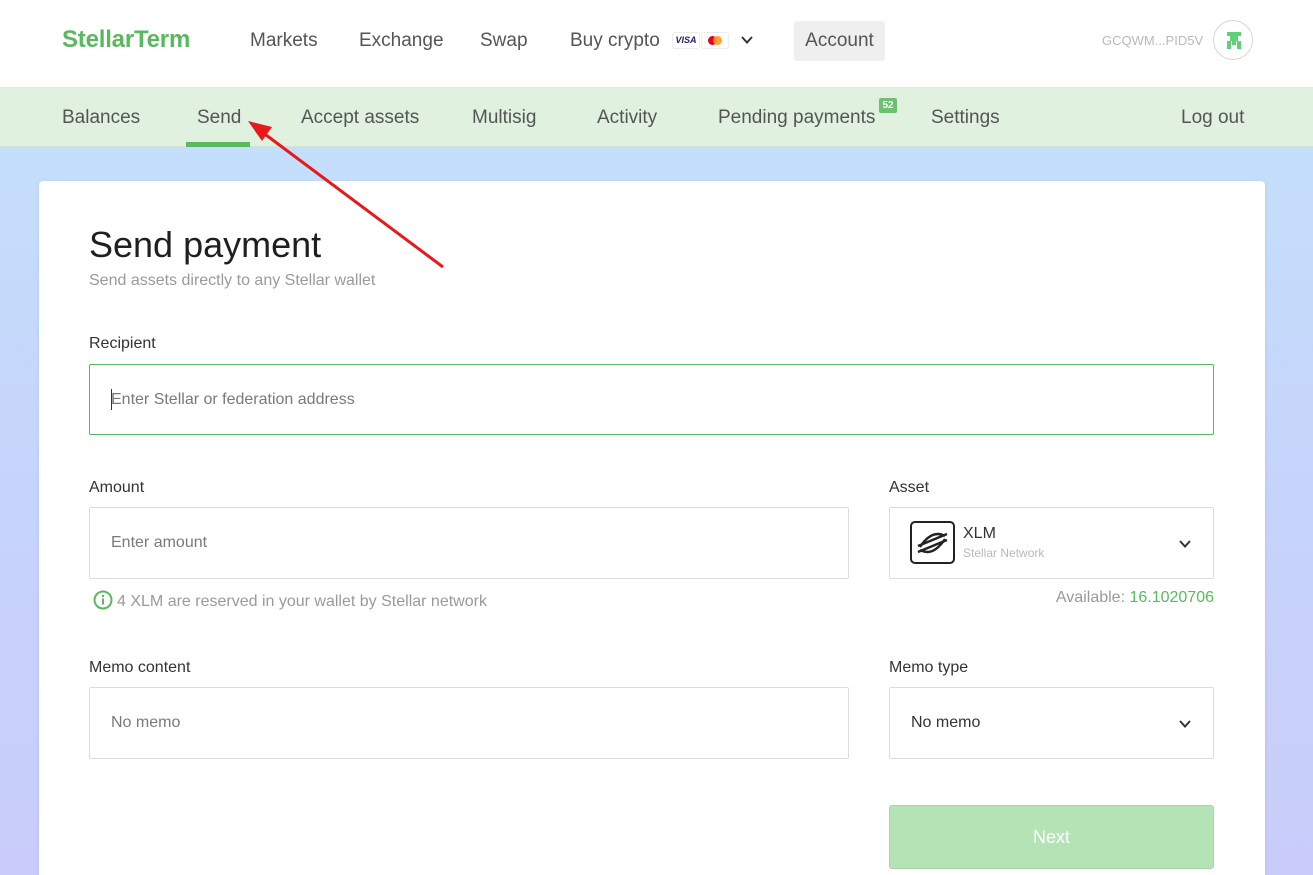 The width and height of the screenshot is (1313, 875). Describe the element at coordinates (101, 118) in the screenshot. I see `subnav-balances: Balances` at that location.